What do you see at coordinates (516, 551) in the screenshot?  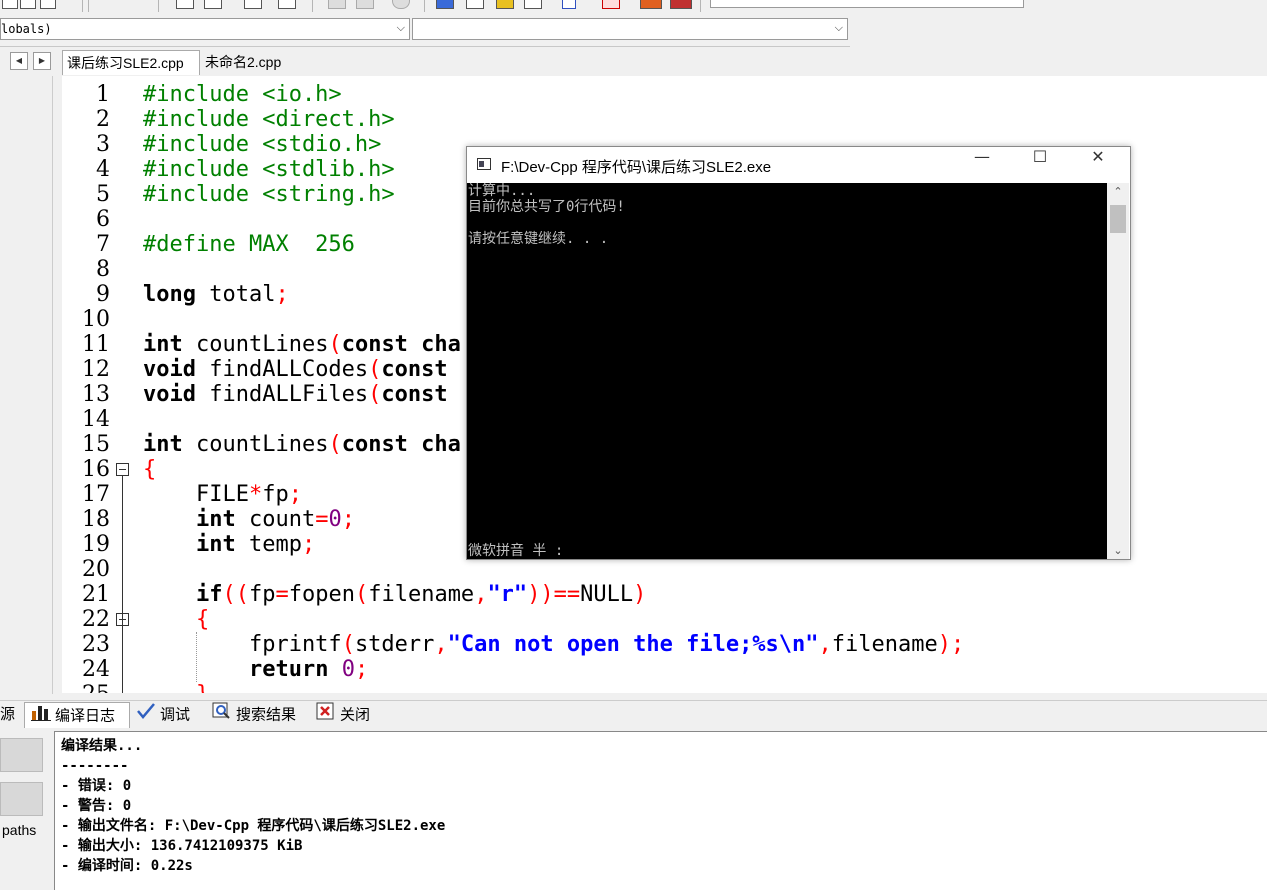 I see `ime-status: 微软拼音 半 :` at bounding box center [516, 551].